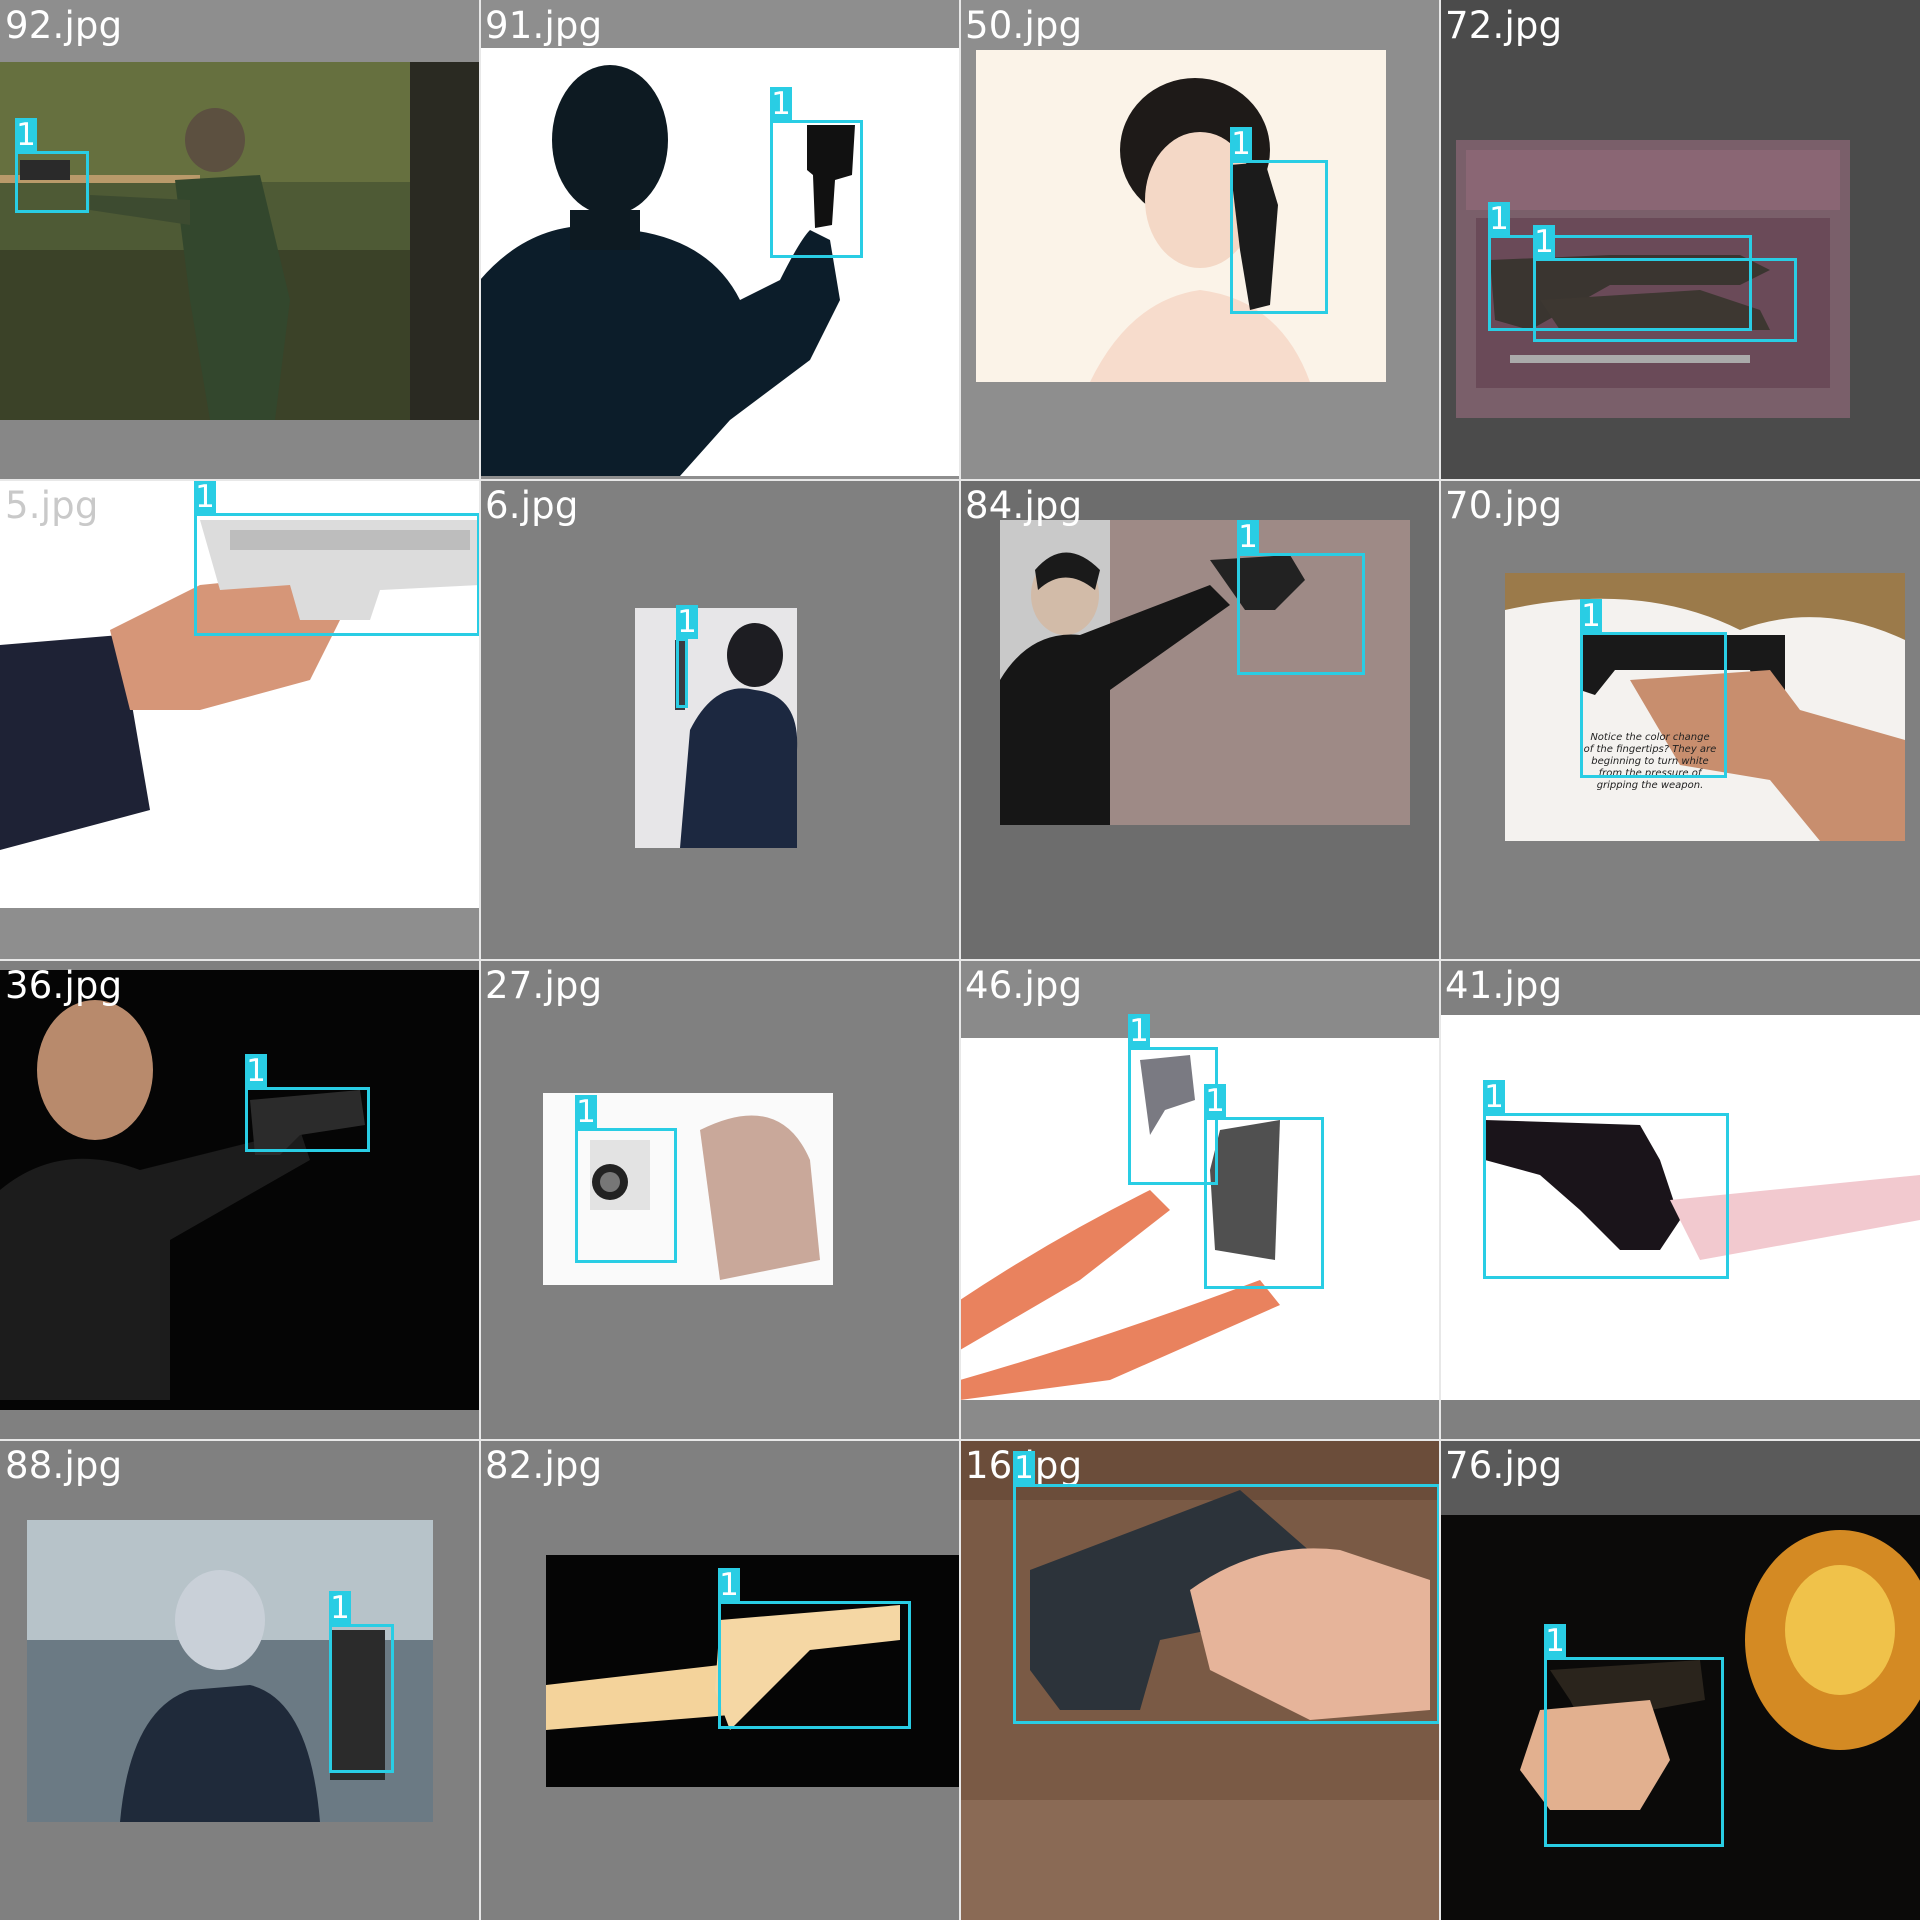 The width and height of the screenshot is (1920, 1920). I want to click on tile-92: 92.jpg 1, so click(240, 240).